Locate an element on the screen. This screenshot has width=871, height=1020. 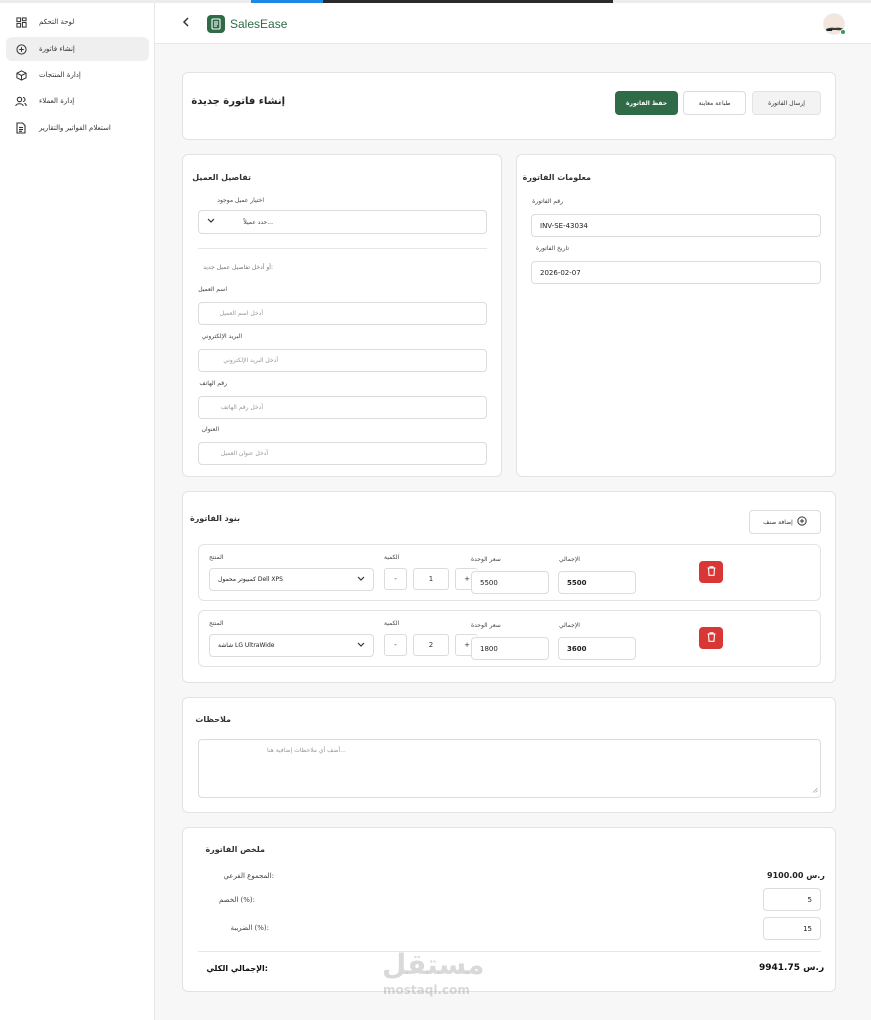
grand-total-value: ر.س 9941.75 is located at coordinates (792, 968).